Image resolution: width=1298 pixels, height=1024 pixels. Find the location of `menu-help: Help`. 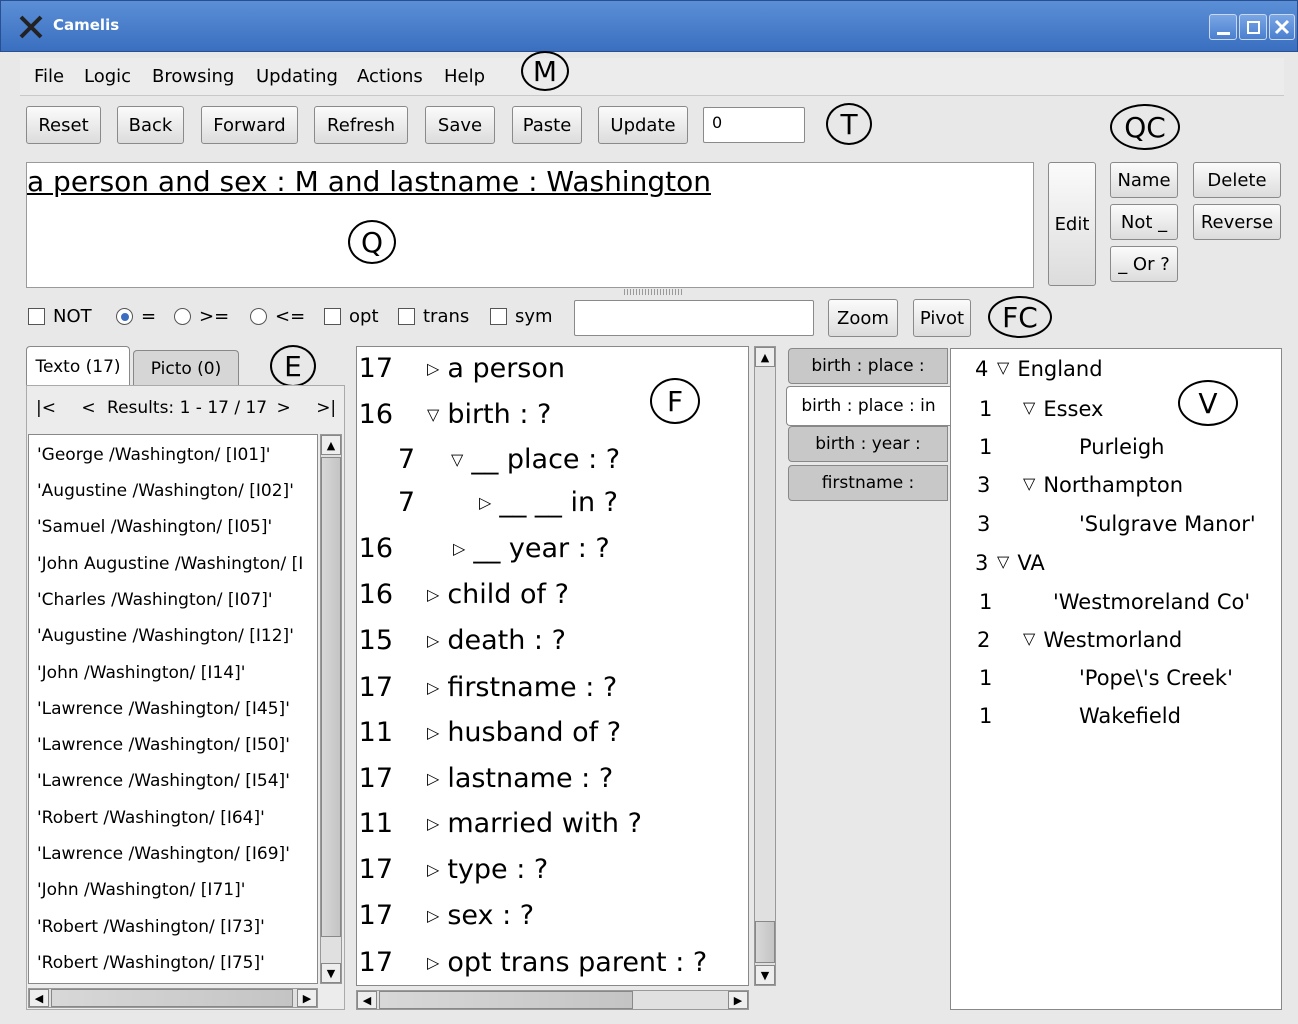

menu-help: Help is located at coordinates (464, 76).